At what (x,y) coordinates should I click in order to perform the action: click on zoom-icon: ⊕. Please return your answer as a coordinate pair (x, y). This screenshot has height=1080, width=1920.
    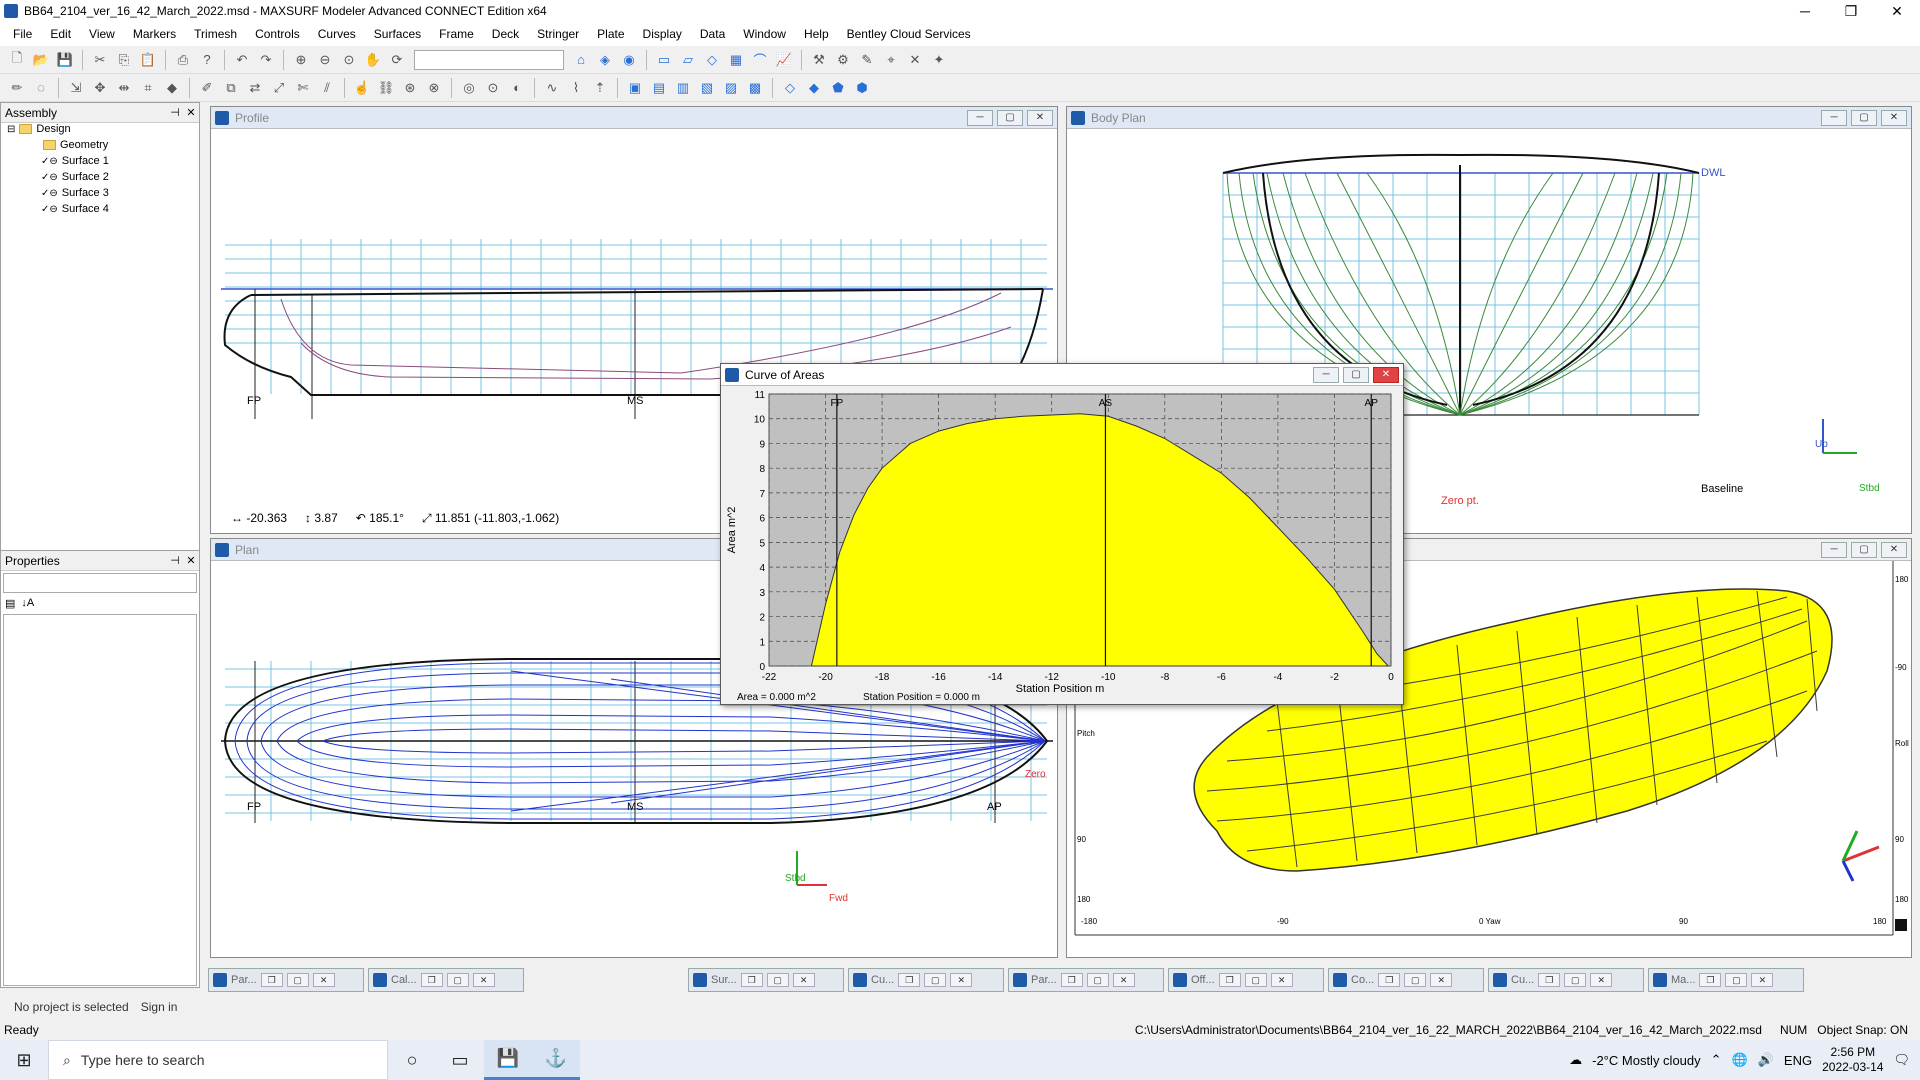
    Looking at the image, I should click on (301, 60).